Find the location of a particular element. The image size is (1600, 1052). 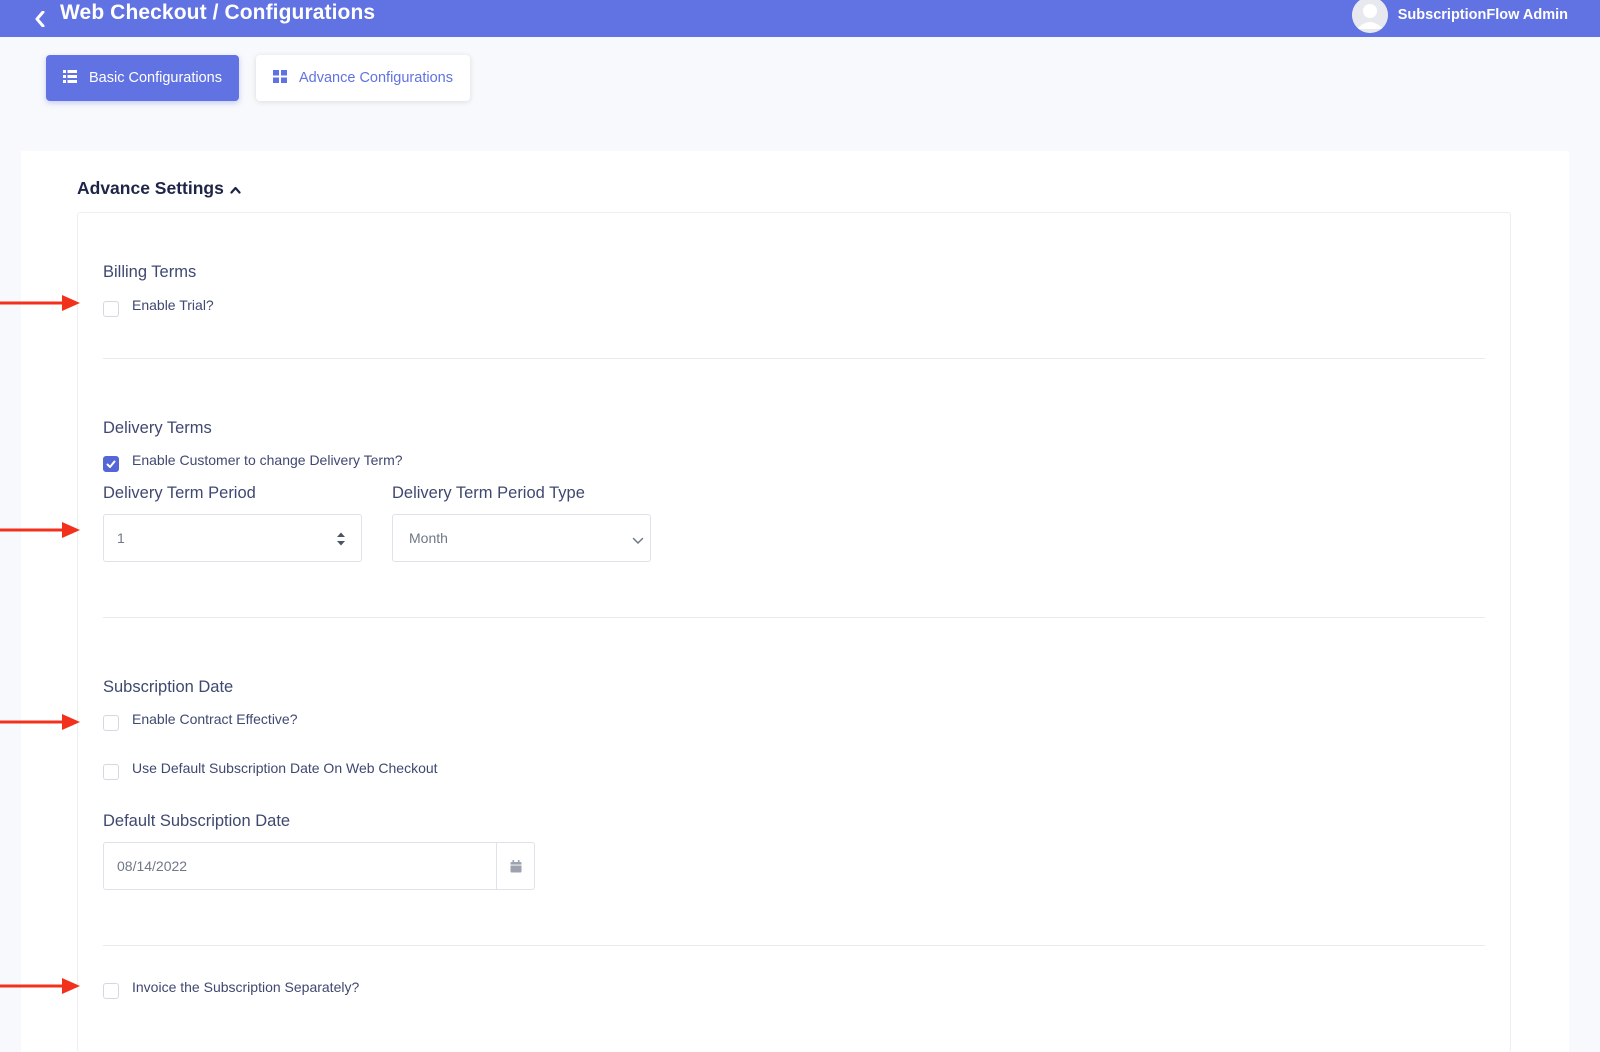

delivery-term-period-type-select: Month is located at coordinates (521, 538).